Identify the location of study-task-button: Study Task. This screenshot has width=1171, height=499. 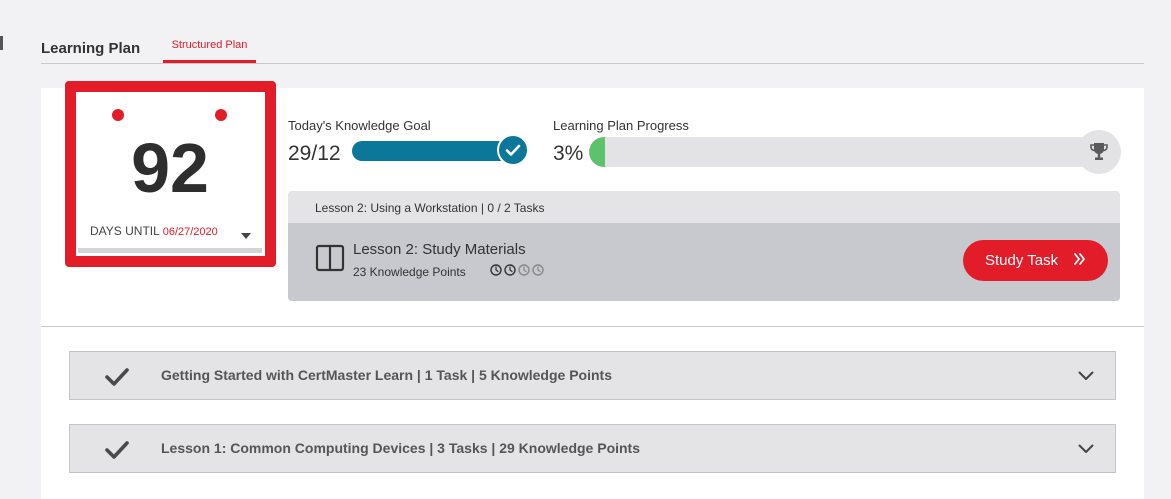
(1035, 260).